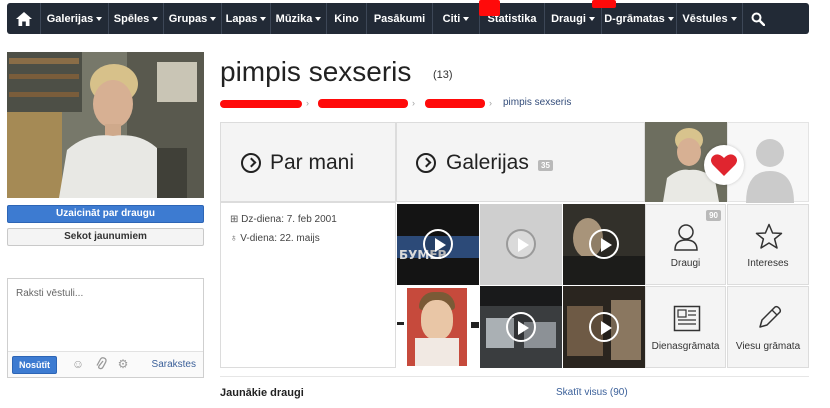  I want to click on like-button, so click(724, 165).